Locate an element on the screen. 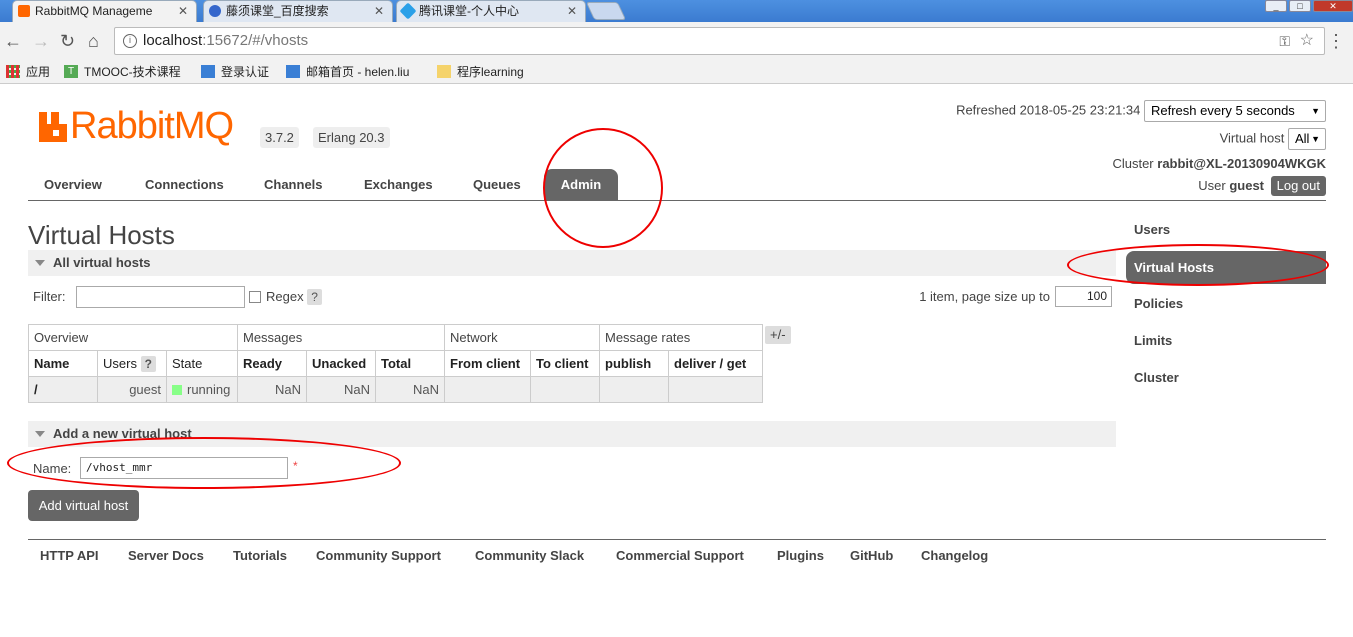  cell-total: NaN is located at coordinates (410, 389).